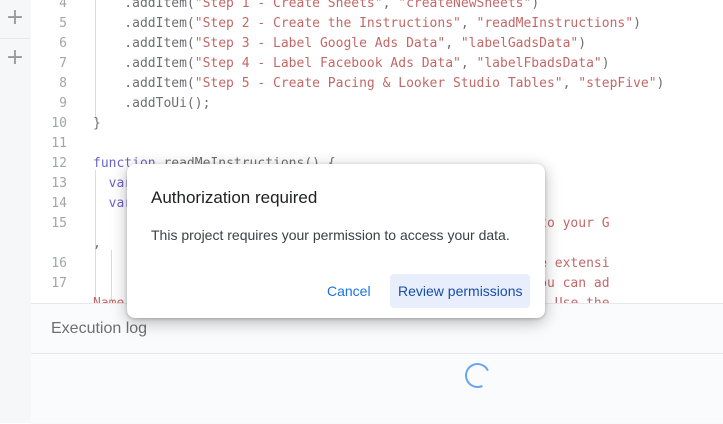 The image size is (723, 424). I want to click on review-permissions-button: Review permissions, so click(460, 291).